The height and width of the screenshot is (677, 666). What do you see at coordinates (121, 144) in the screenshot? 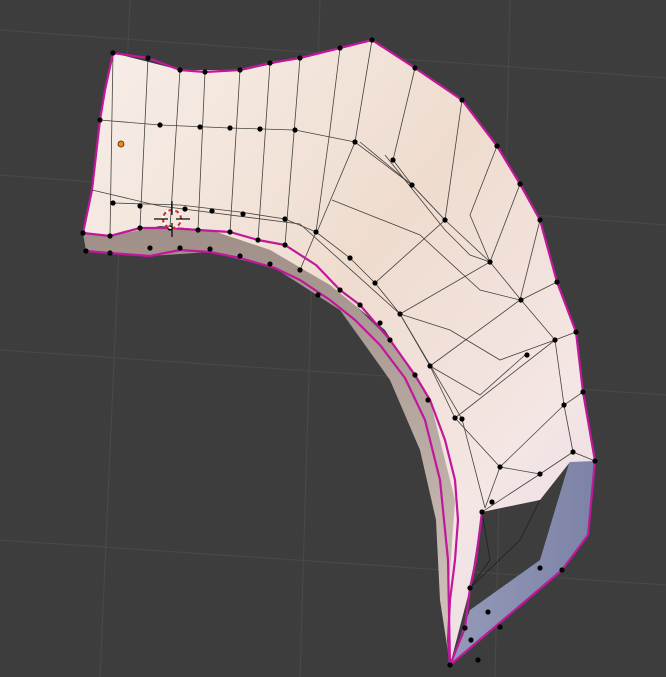
I see `object-origin-icon` at bounding box center [121, 144].